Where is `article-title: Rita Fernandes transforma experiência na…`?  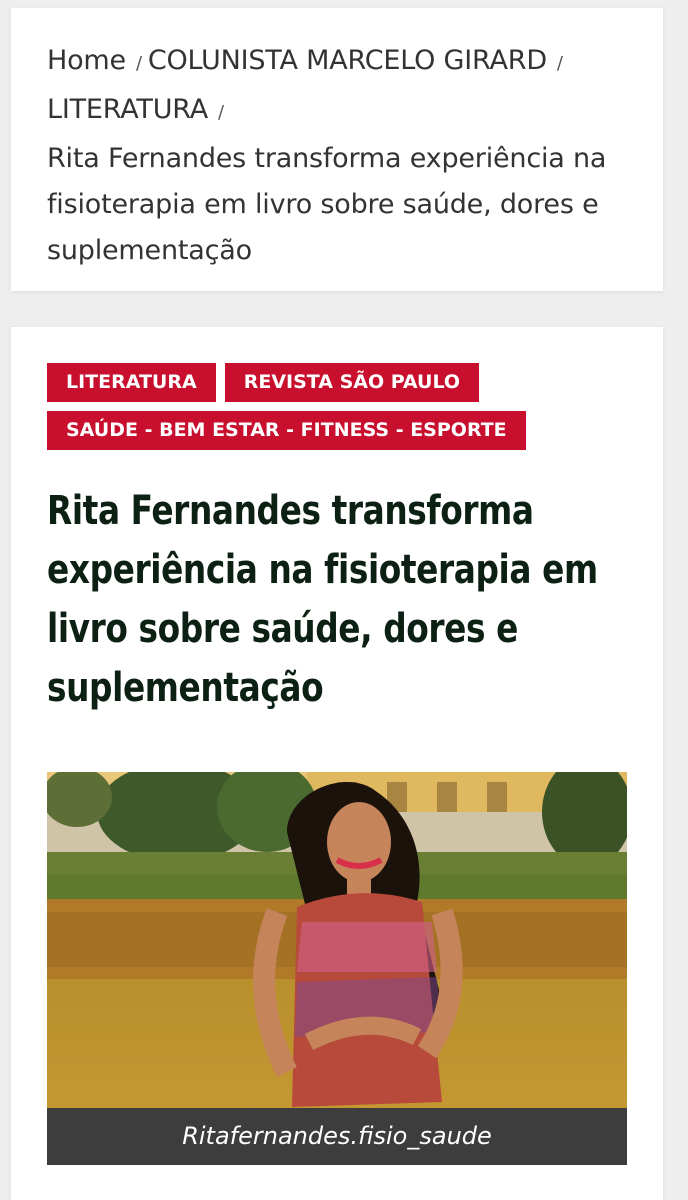 article-title: Rita Fernandes transforma experiência na… is located at coordinates (322, 599).